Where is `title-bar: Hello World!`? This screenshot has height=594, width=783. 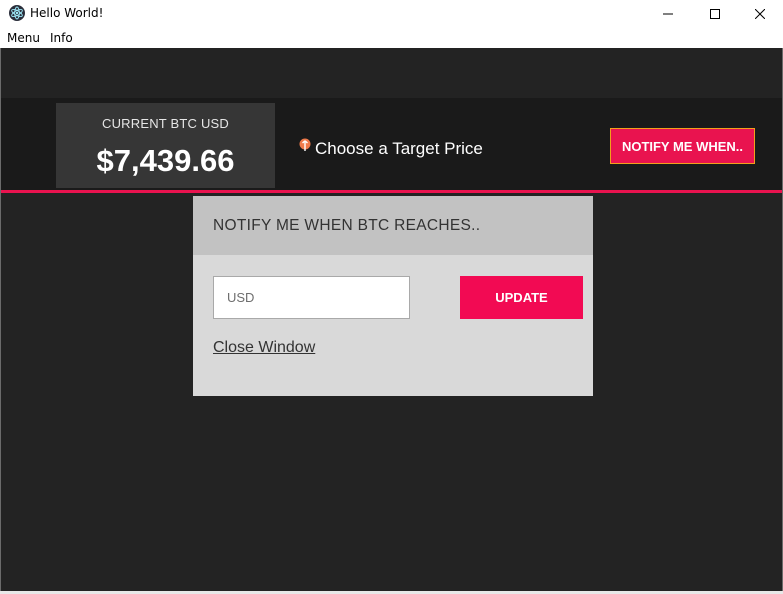 title-bar: Hello World! is located at coordinates (391, 13).